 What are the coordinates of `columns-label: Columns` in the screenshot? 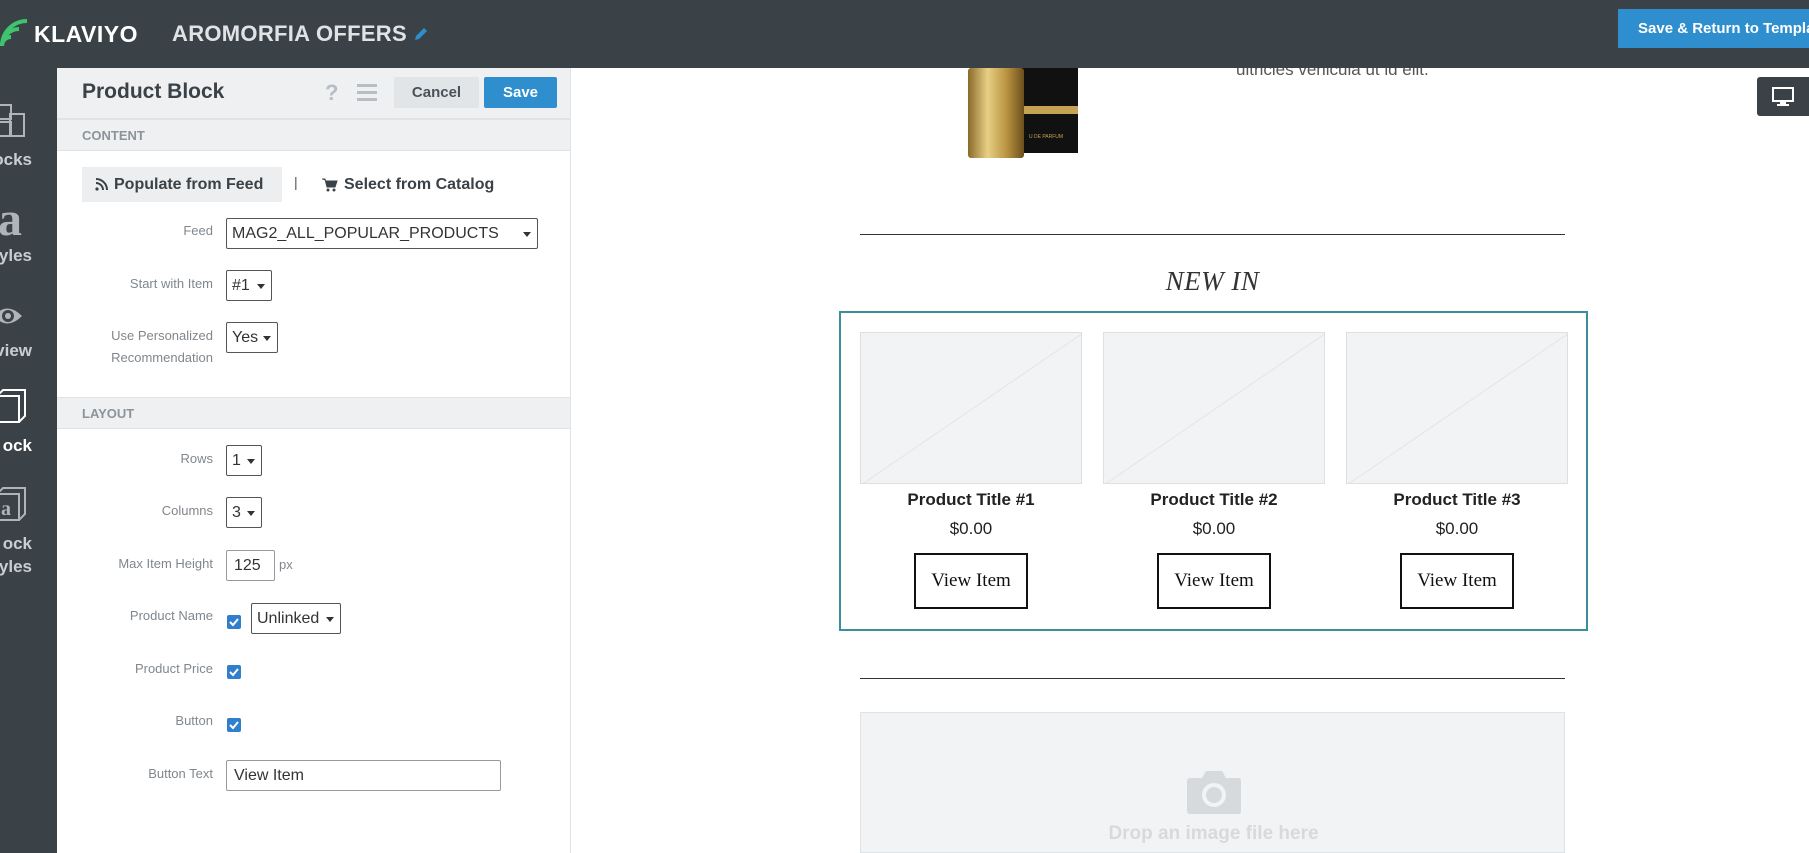 It's located at (187, 510).